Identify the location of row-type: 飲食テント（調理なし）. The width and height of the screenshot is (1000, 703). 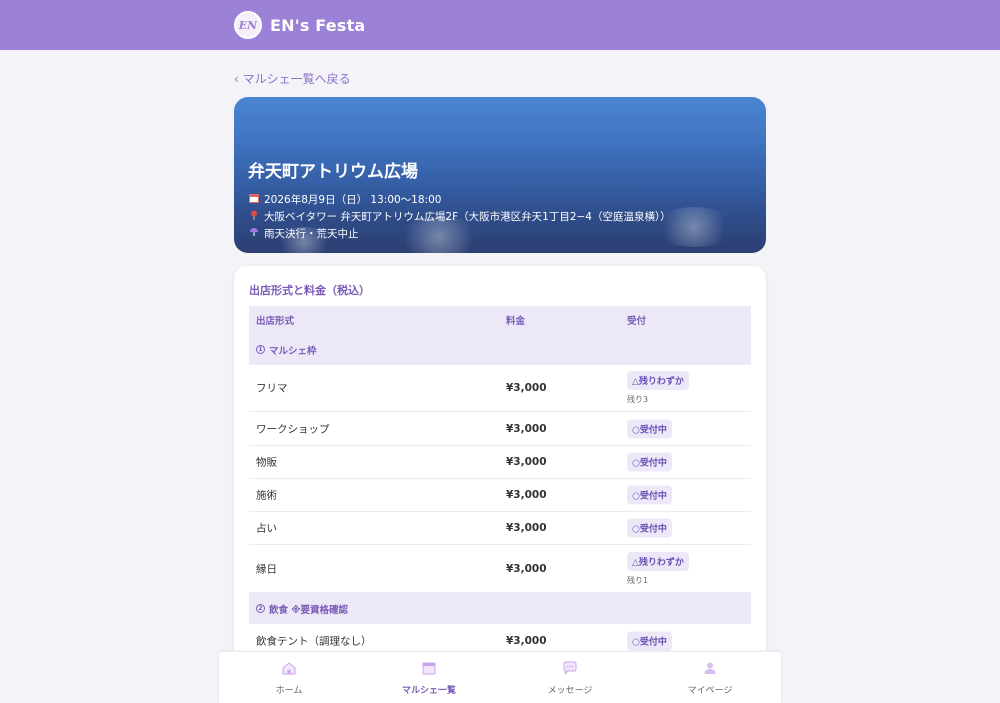
(314, 641).